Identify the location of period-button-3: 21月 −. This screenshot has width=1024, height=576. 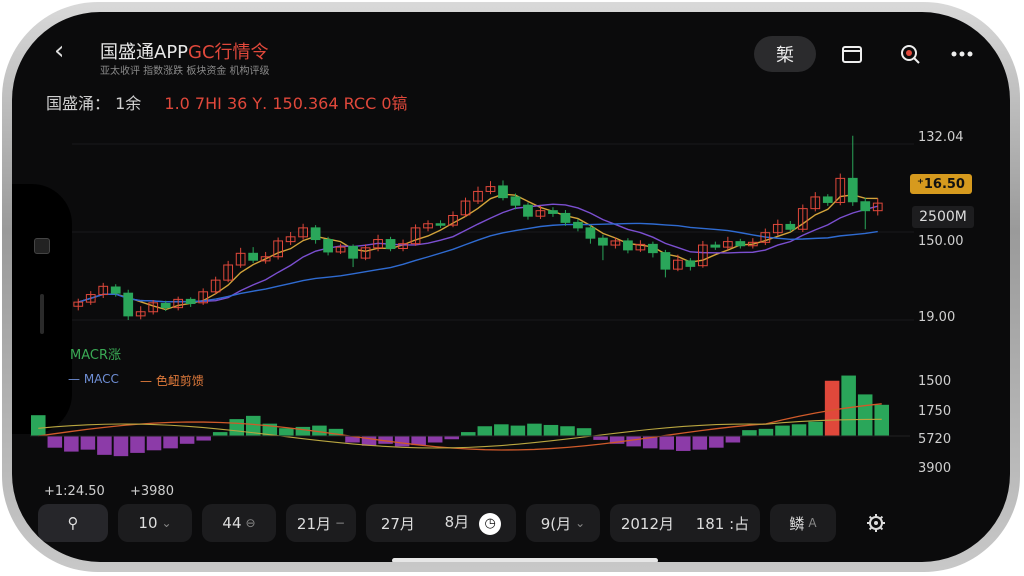
(321, 523).